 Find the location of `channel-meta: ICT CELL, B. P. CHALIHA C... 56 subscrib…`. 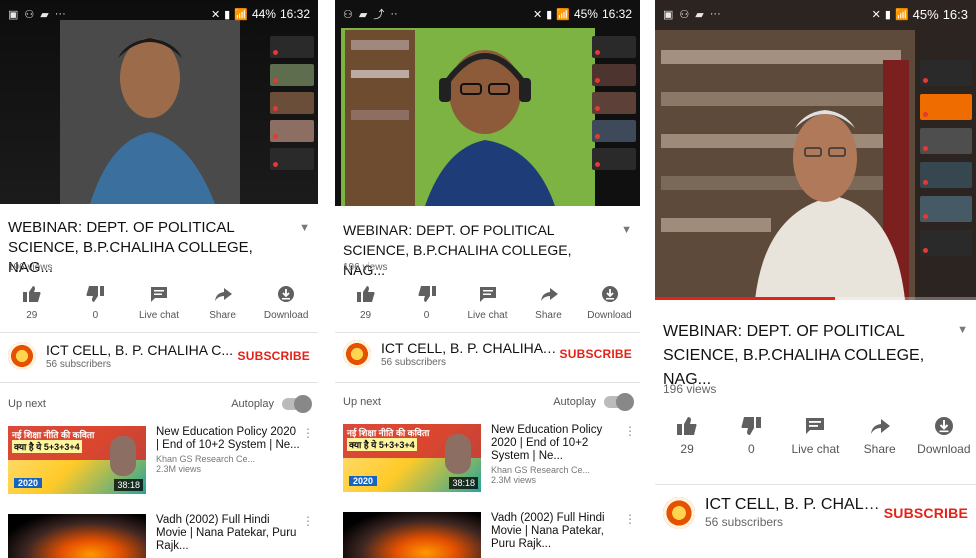

channel-meta: ICT CELL, B. P. CHALIHA C... 56 subscrib… is located at coordinates (470, 354).